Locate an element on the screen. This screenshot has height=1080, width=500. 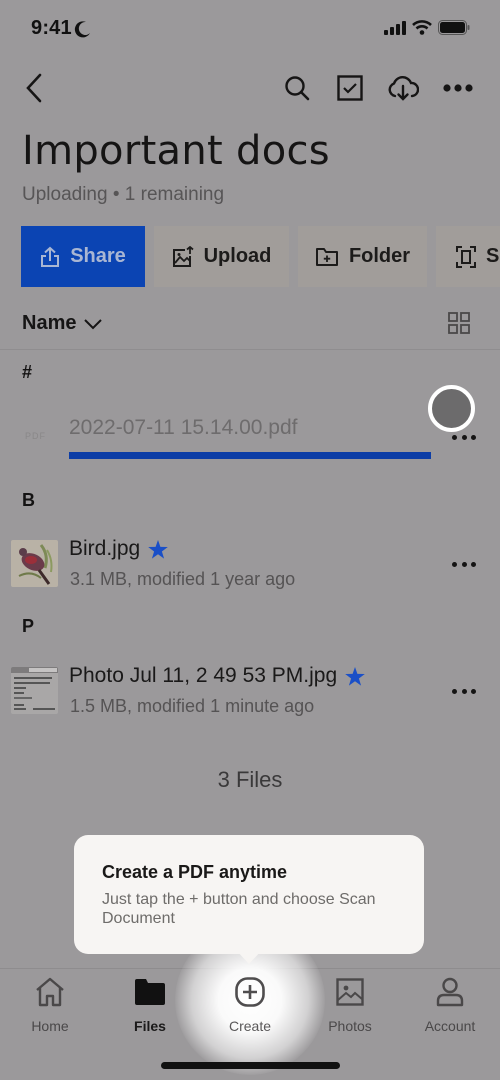
sort-by-name-button: Name is located at coordinates (62, 323).